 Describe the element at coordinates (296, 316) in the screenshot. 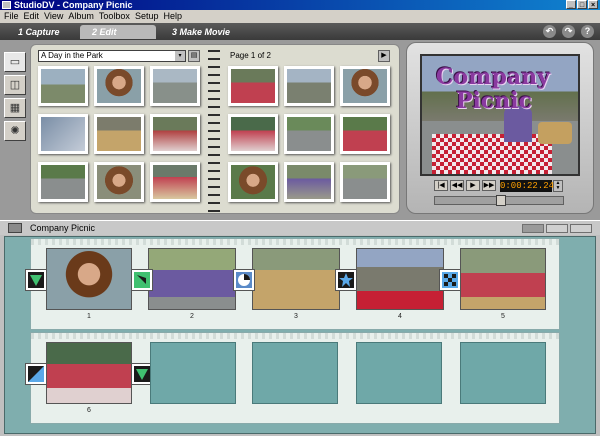

I see `clip-number: 3` at that location.